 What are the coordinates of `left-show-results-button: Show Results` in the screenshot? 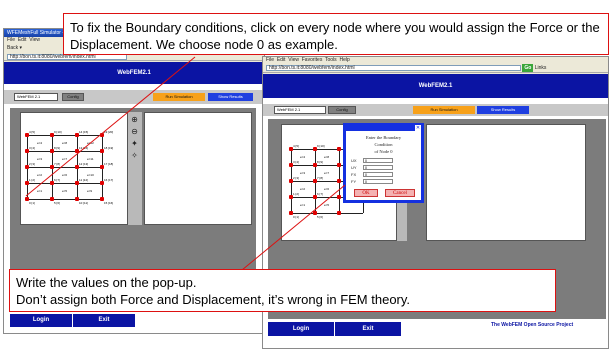 It's located at (230, 97).